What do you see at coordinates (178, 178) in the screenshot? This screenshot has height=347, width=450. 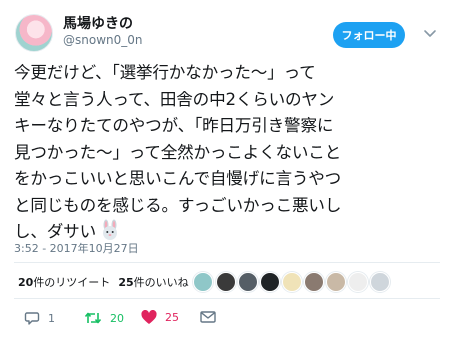 I see `tweet-line: をかっこいいと思いこんで自慢げに言うやつ` at bounding box center [178, 178].